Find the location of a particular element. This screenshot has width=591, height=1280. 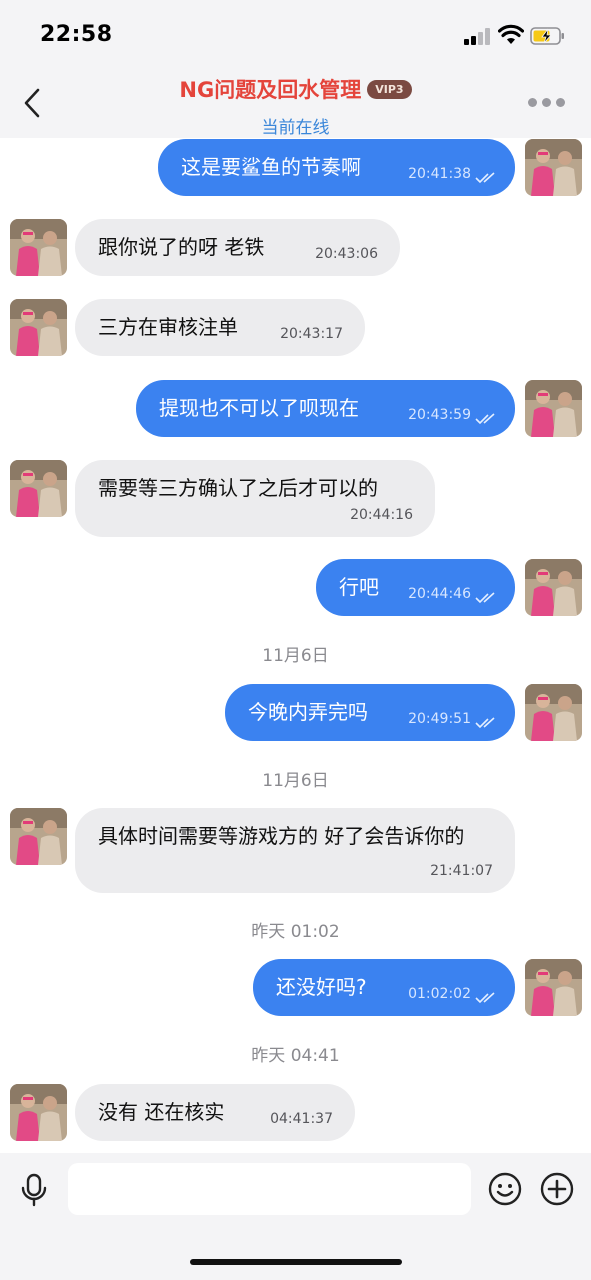

message-time: 21:41:07 is located at coordinates (461, 871).